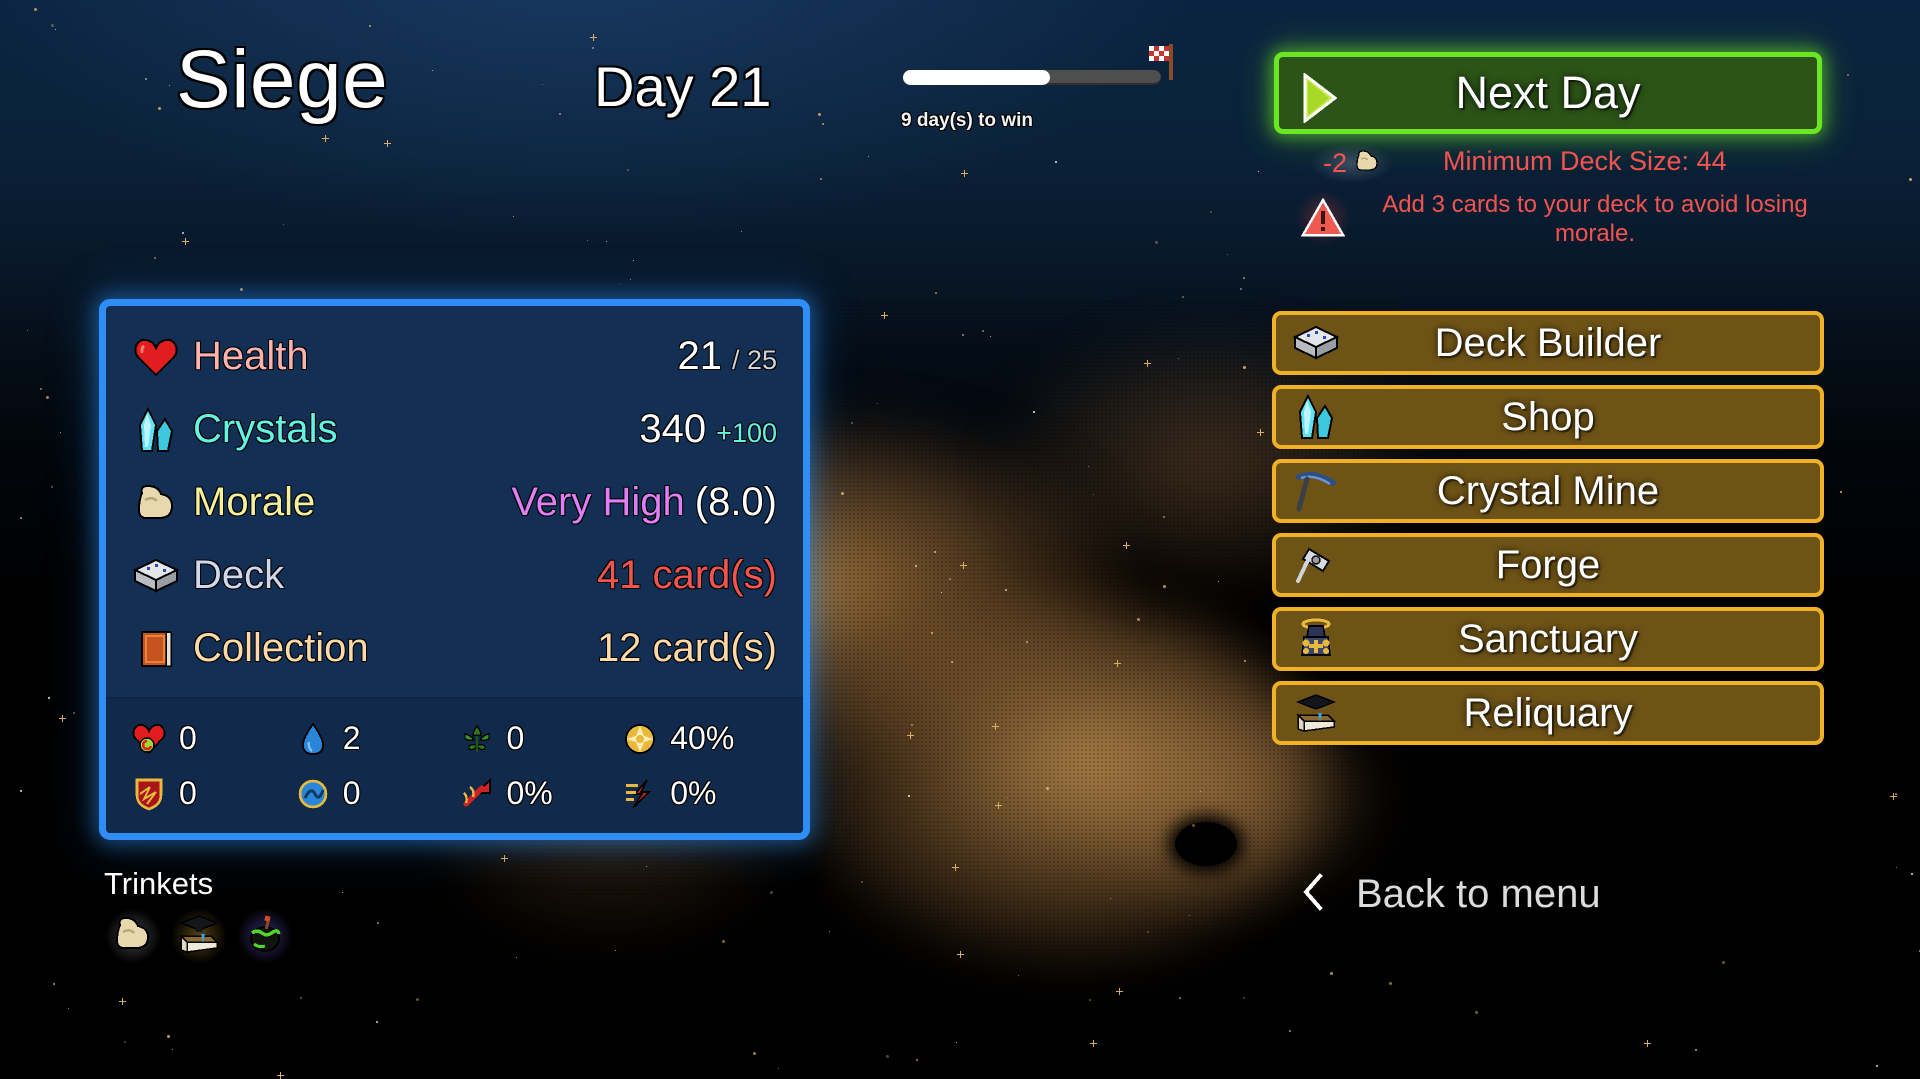  I want to click on menu-item-label: Deck Builder, so click(1548, 342).